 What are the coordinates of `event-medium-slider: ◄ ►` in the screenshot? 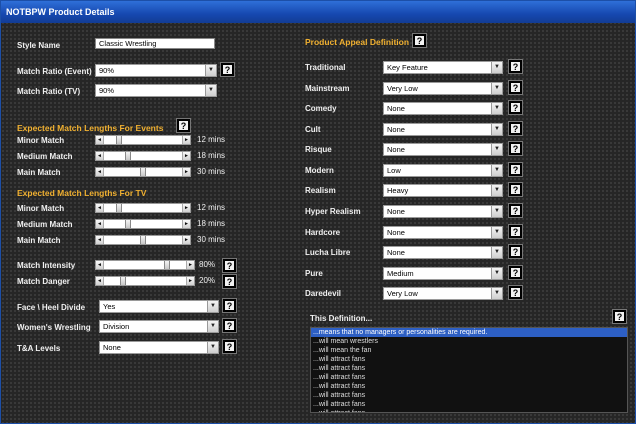 It's located at (143, 156).